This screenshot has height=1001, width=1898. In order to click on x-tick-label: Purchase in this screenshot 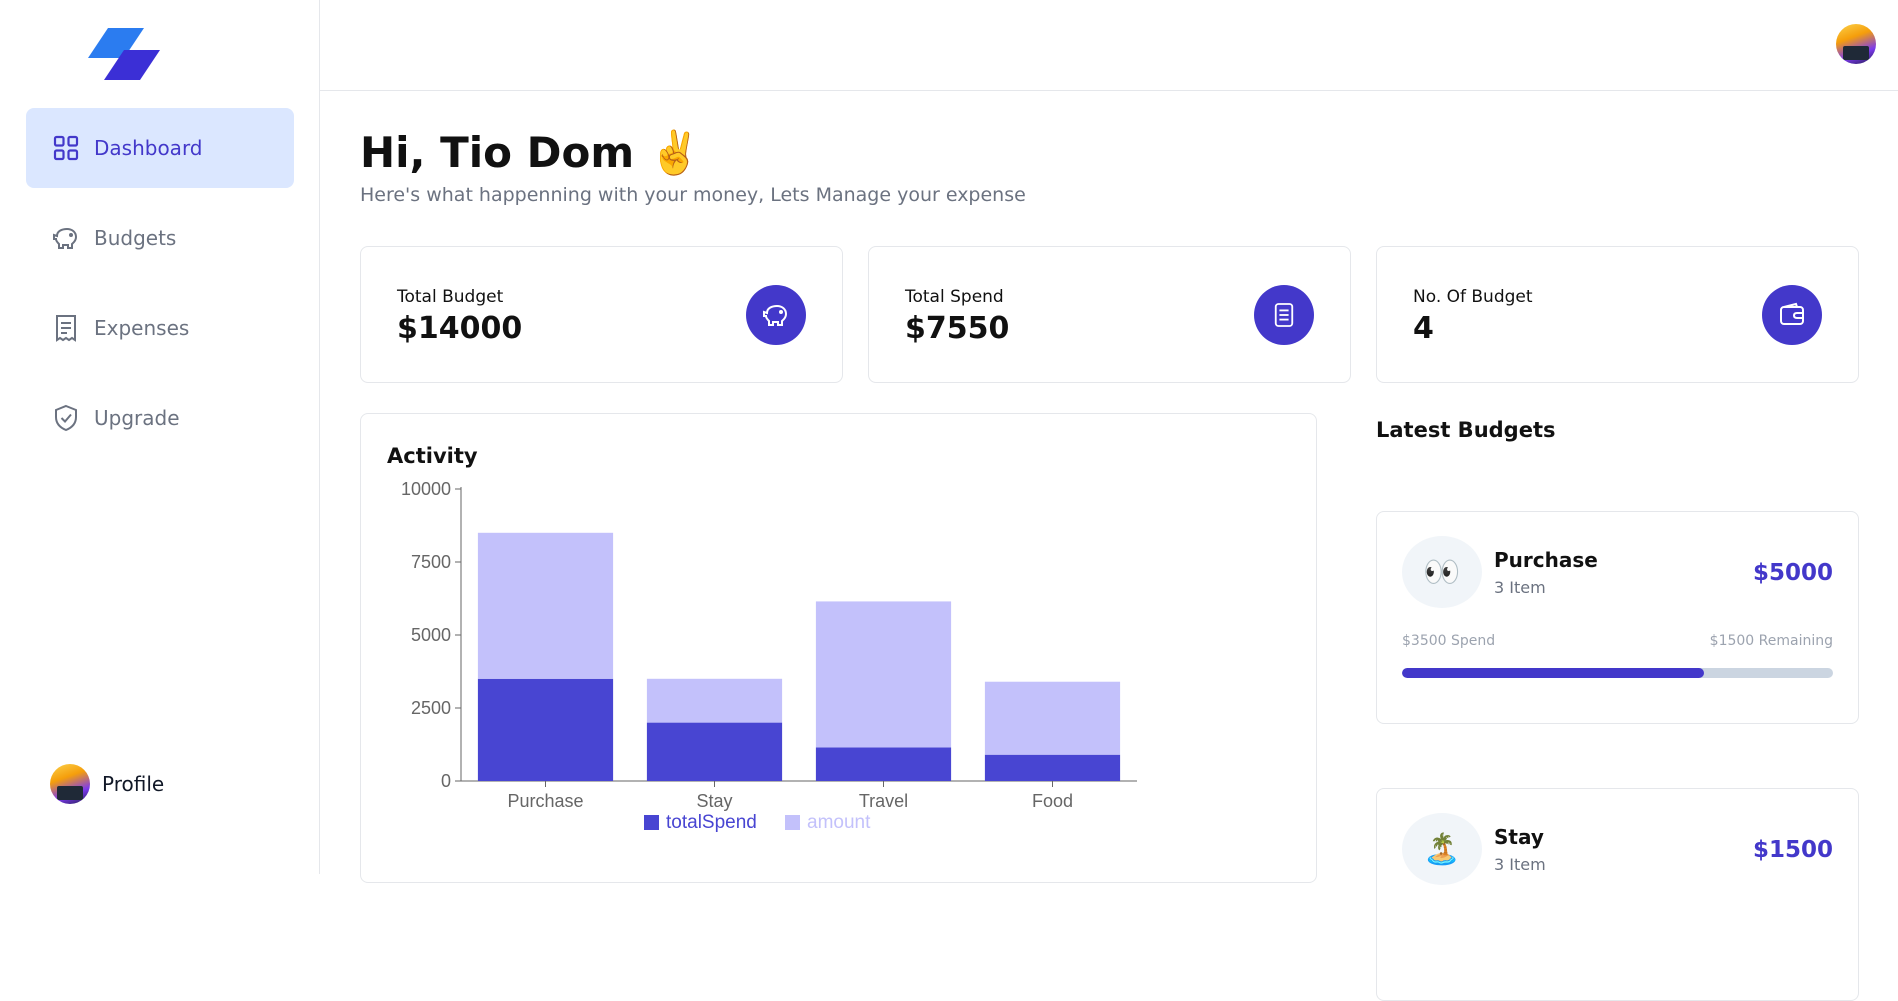, I will do `click(545, 801)`.